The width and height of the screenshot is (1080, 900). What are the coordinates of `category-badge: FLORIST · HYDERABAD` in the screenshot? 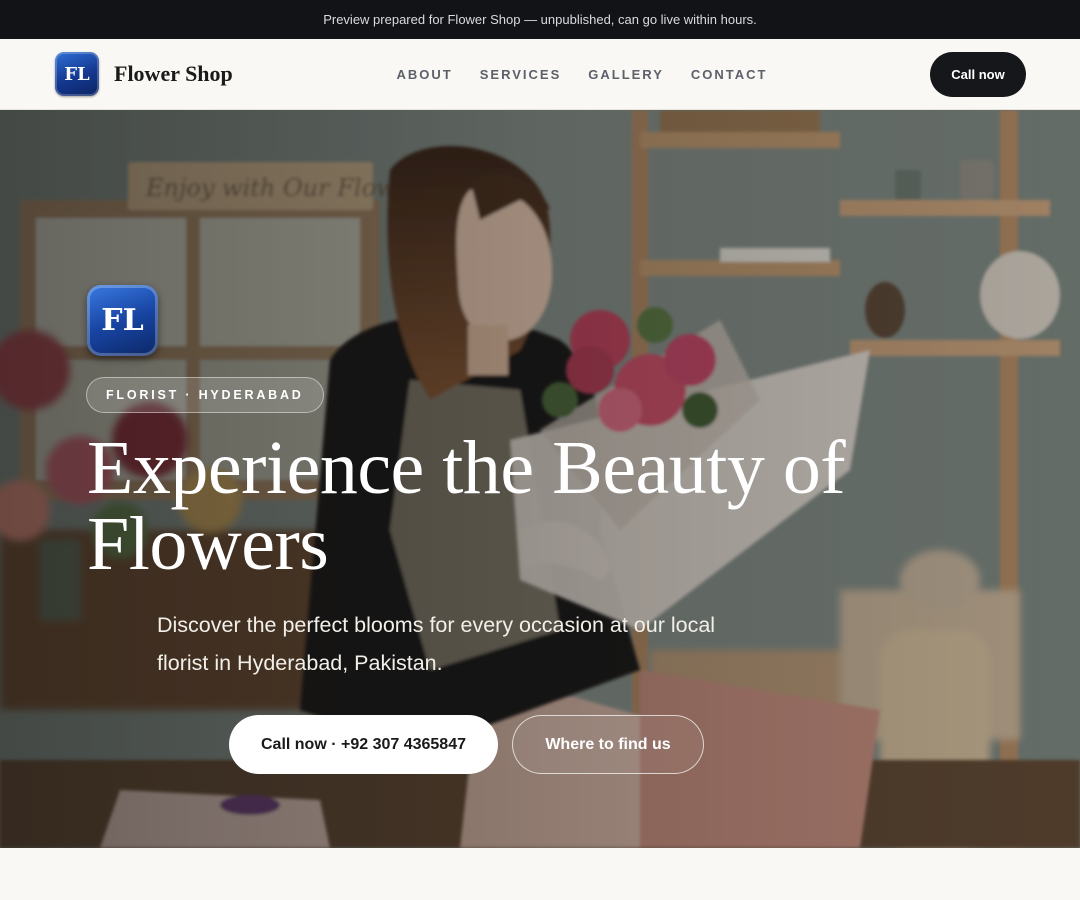 It's located at (205, 395).